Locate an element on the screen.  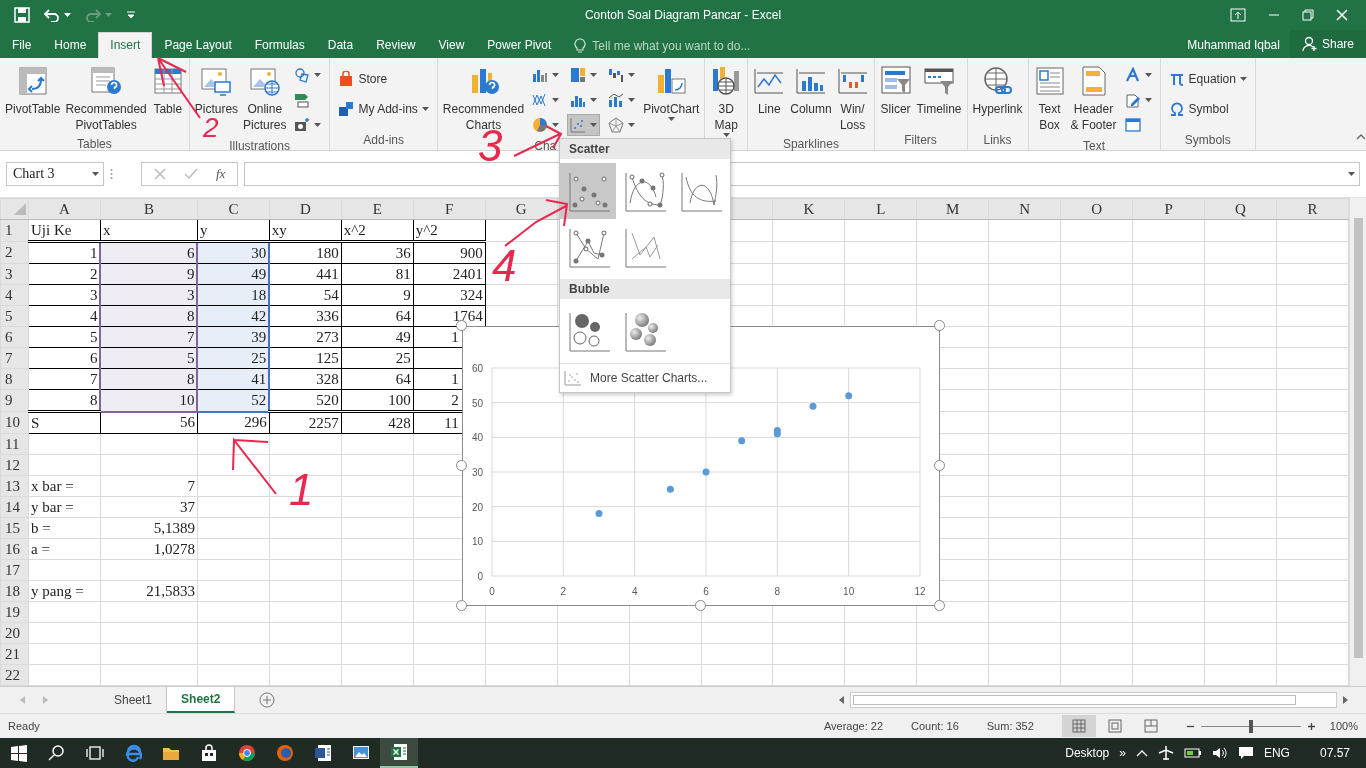
ribbon-display-icon is located at coordinates (1238, 15).